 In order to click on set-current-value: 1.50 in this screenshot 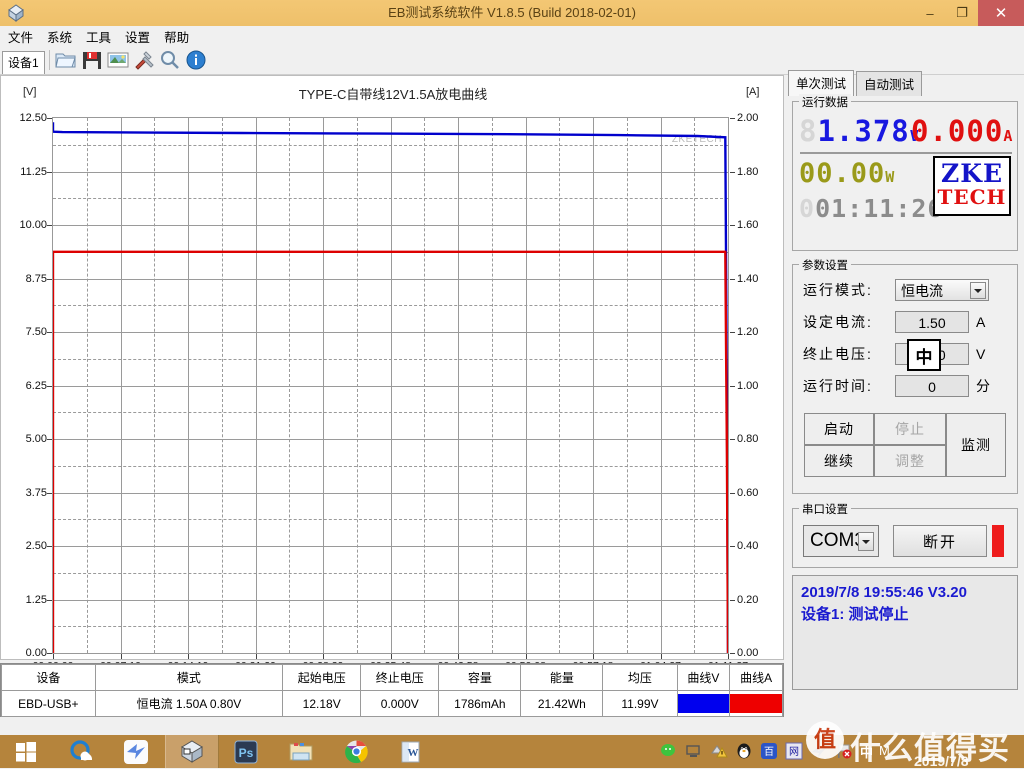, I will do `click(932, 323)`.